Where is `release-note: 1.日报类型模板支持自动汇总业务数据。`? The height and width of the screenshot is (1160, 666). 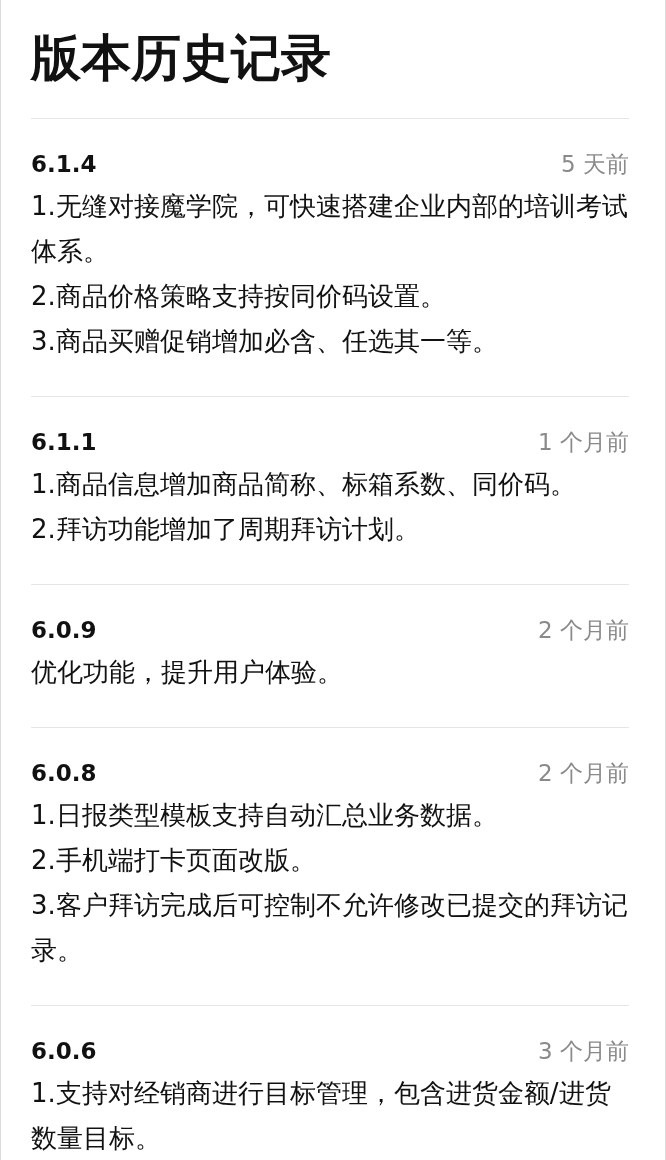 release-note: 1.日报类型模板支持自动汇总业务数据。 is located at coordinates (265, 815).